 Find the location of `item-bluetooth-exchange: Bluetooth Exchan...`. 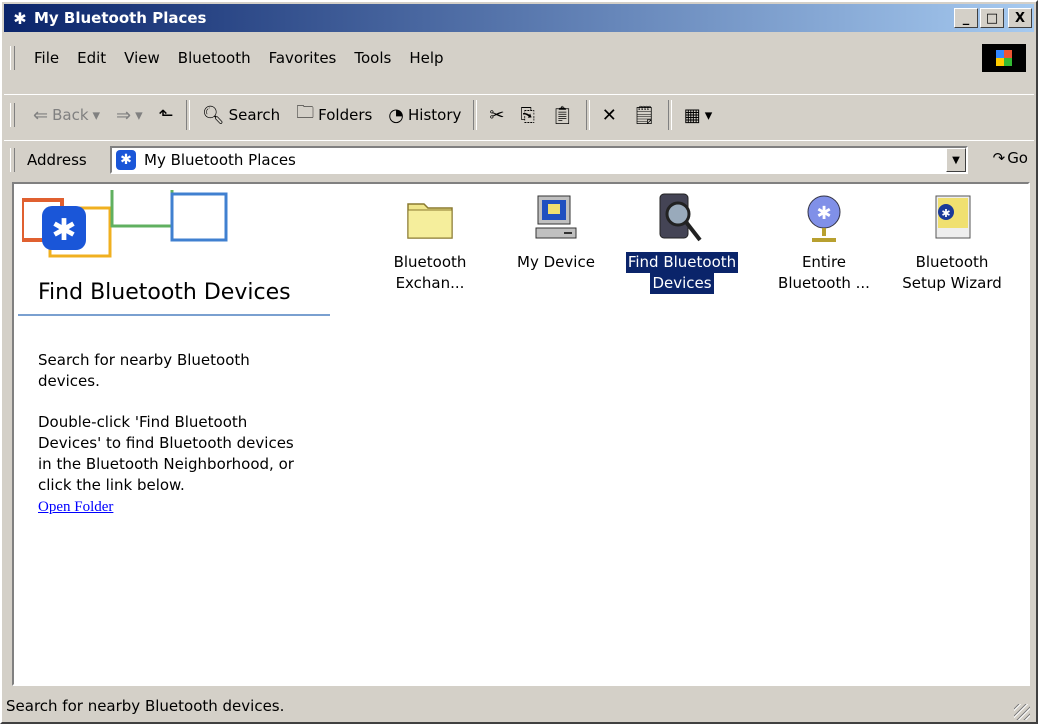

item-bluetooth-exchange: Bluetooth Exchan... is located at coordinates (430, 243).